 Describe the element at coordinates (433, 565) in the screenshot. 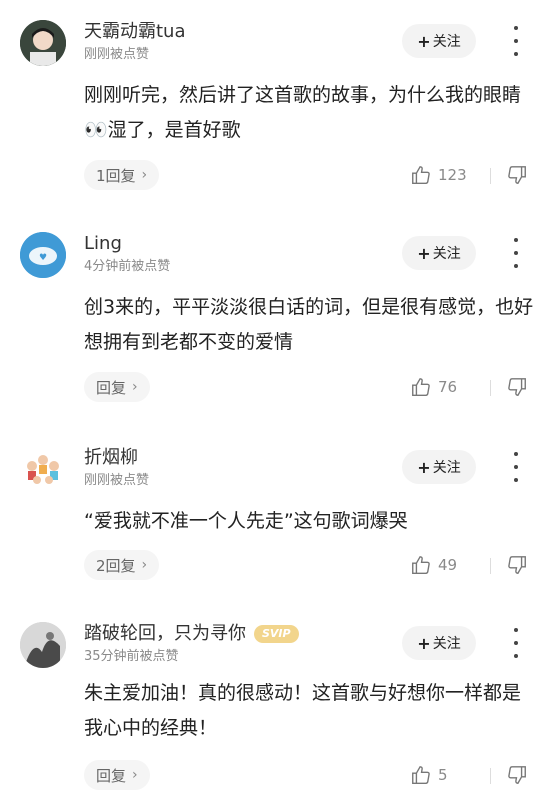

I see `like-button: 49` at that location.